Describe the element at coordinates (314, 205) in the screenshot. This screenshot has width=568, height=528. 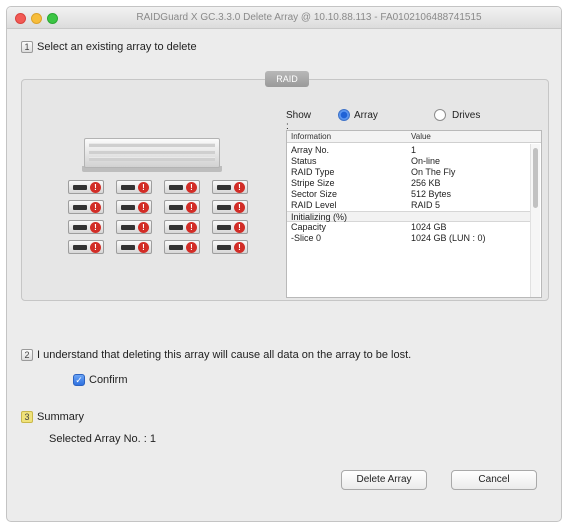
I see `table-cell-information: RAID Level` at that location.